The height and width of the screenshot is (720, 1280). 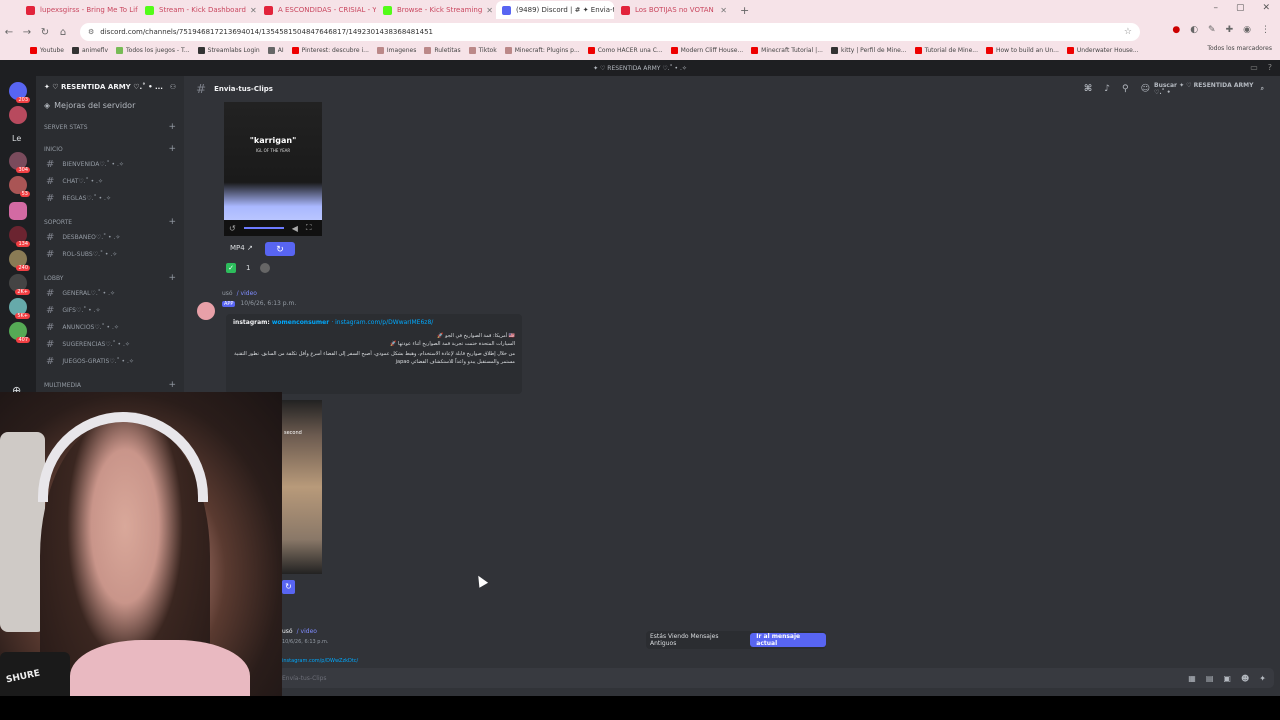 What do you see at coordinates (63, 32) in the screenshot?
I see `home-icon: ⌂` at bounding box center [63, 32].